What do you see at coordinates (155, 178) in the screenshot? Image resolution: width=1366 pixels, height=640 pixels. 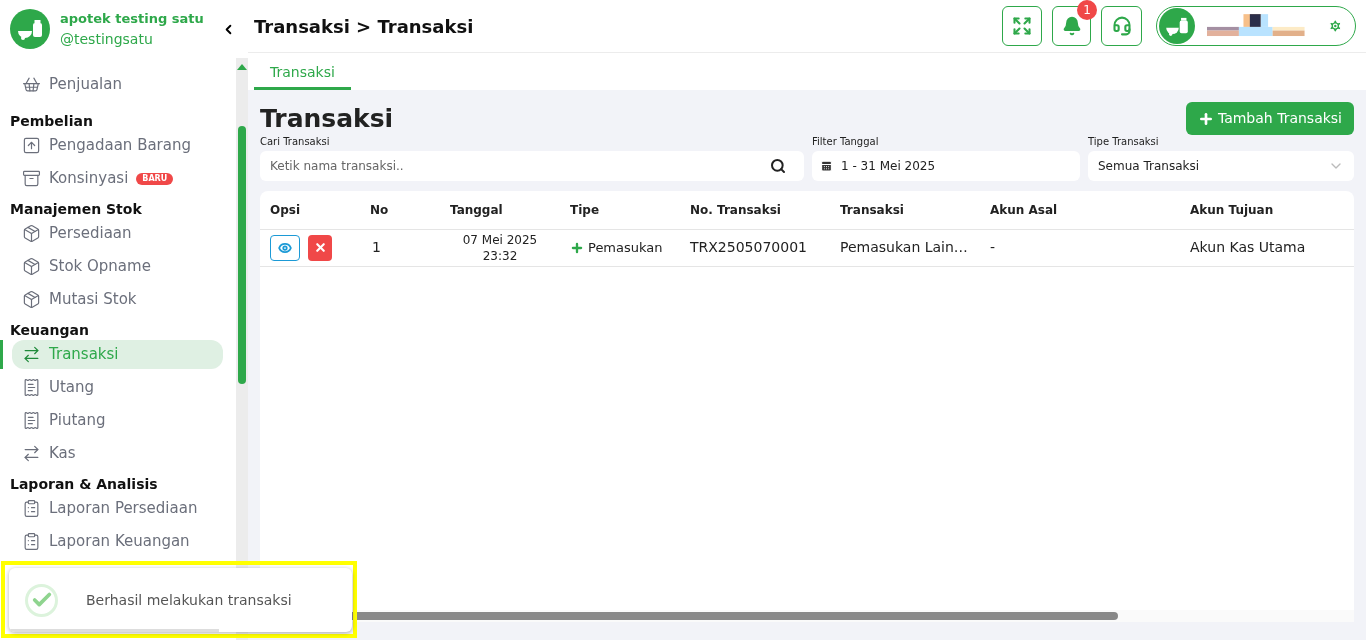 I see `new-badge: BARU` at bounding box center [155, 178].